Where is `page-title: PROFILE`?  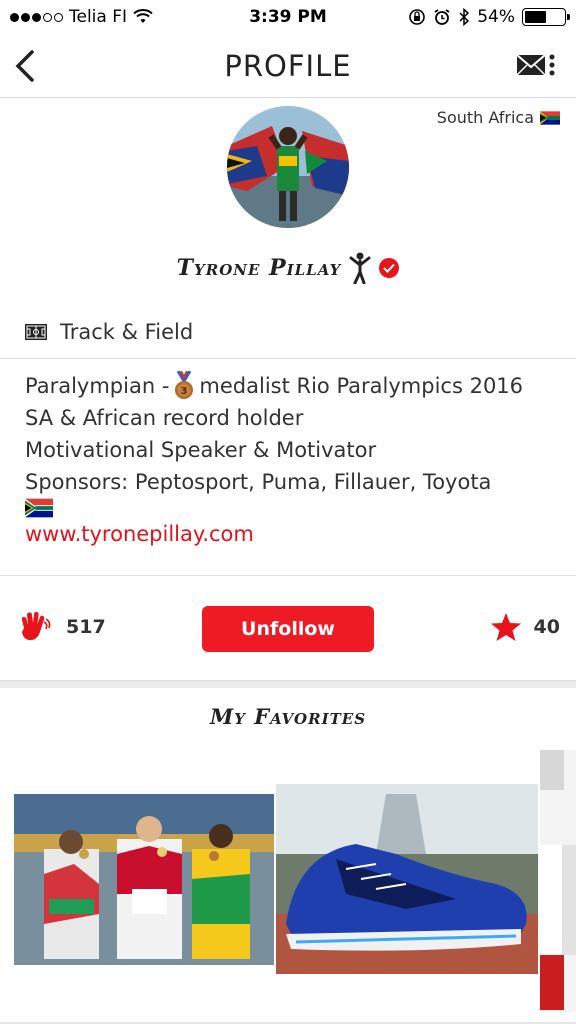 page-title: PROFILE is located at coordinates (288, 65).